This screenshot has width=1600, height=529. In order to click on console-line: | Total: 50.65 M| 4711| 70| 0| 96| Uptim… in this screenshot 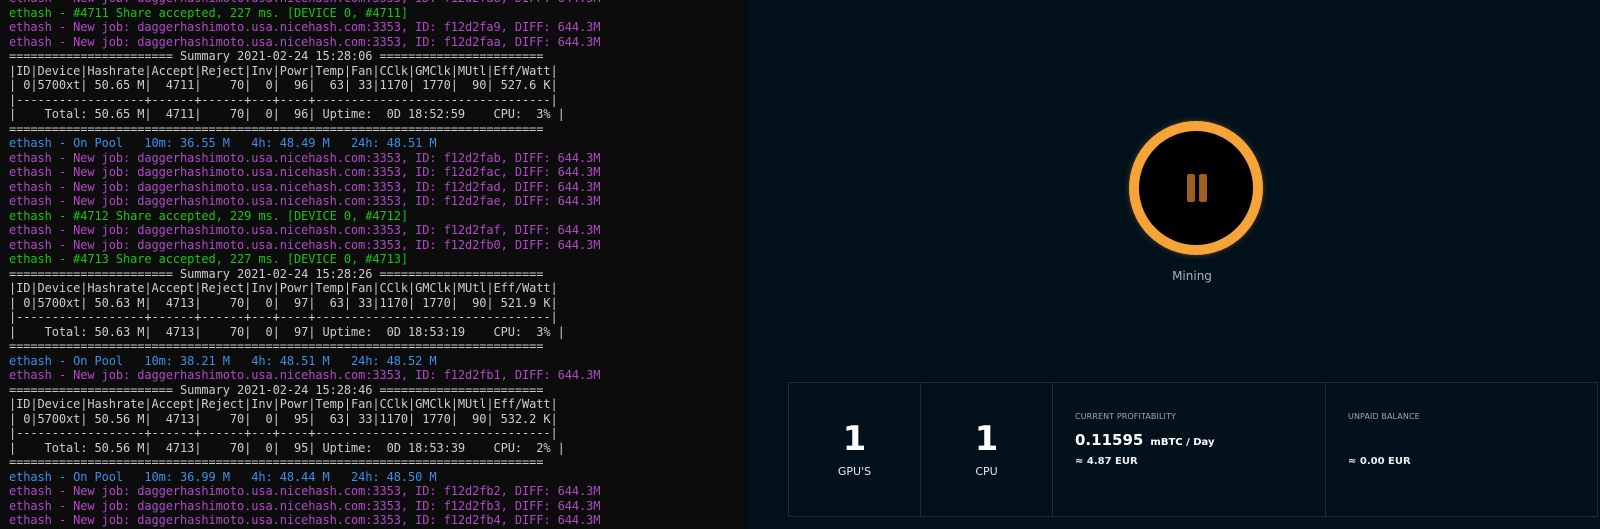, I will do `click(287, 114)`.